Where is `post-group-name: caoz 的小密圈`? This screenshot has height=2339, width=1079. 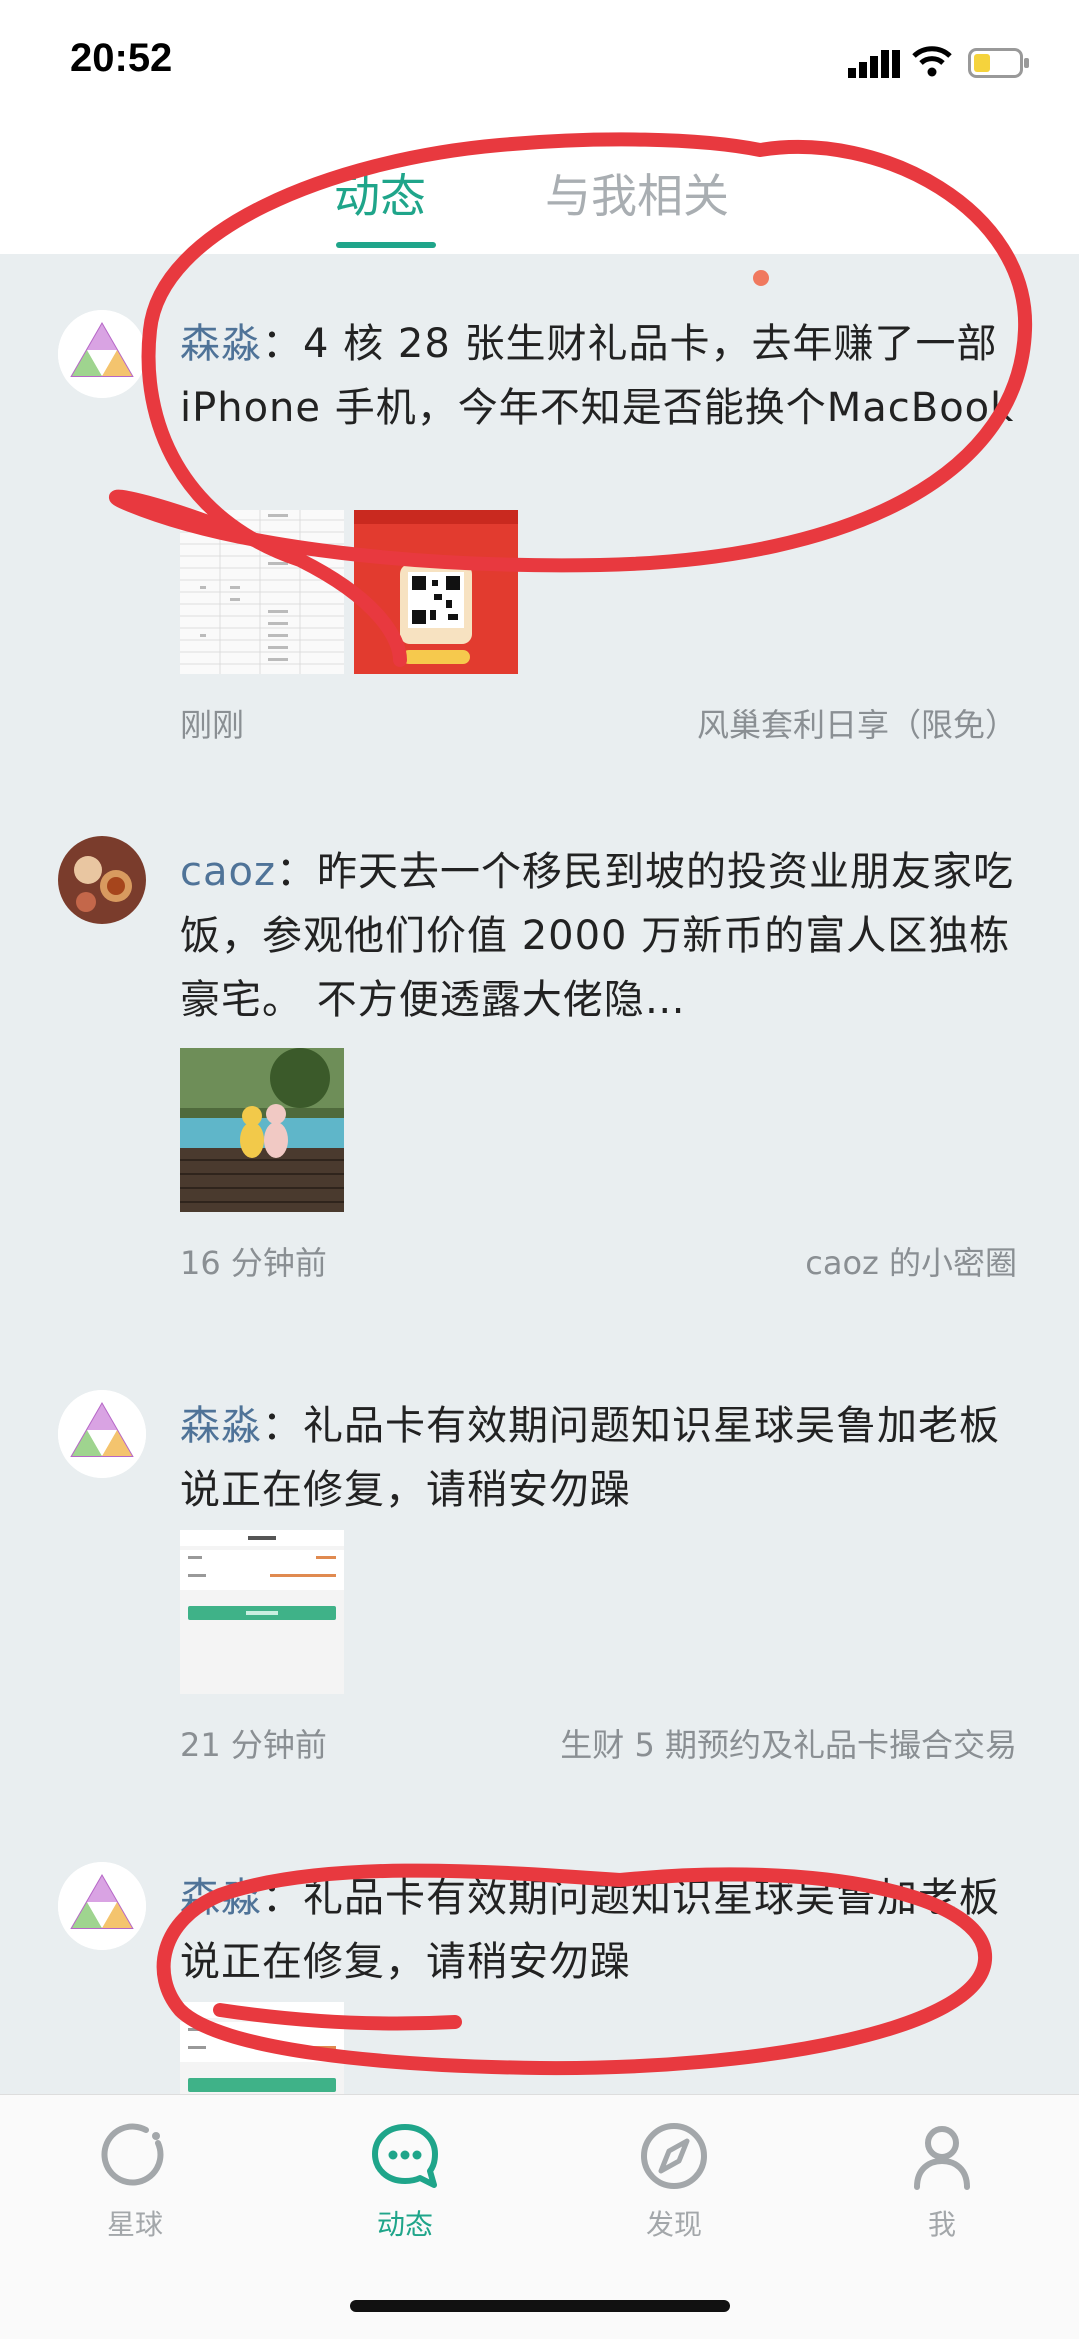 post-group-name: caoz 的小密圈 is located at coordinates (911, 1261).